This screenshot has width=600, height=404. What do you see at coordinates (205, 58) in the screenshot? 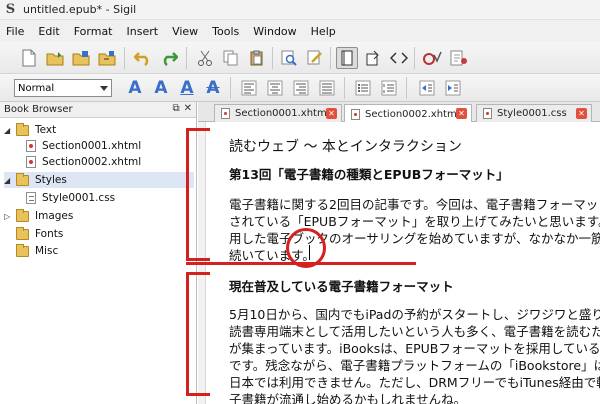
I see `cut-icon` at bounding box center [205, 58].